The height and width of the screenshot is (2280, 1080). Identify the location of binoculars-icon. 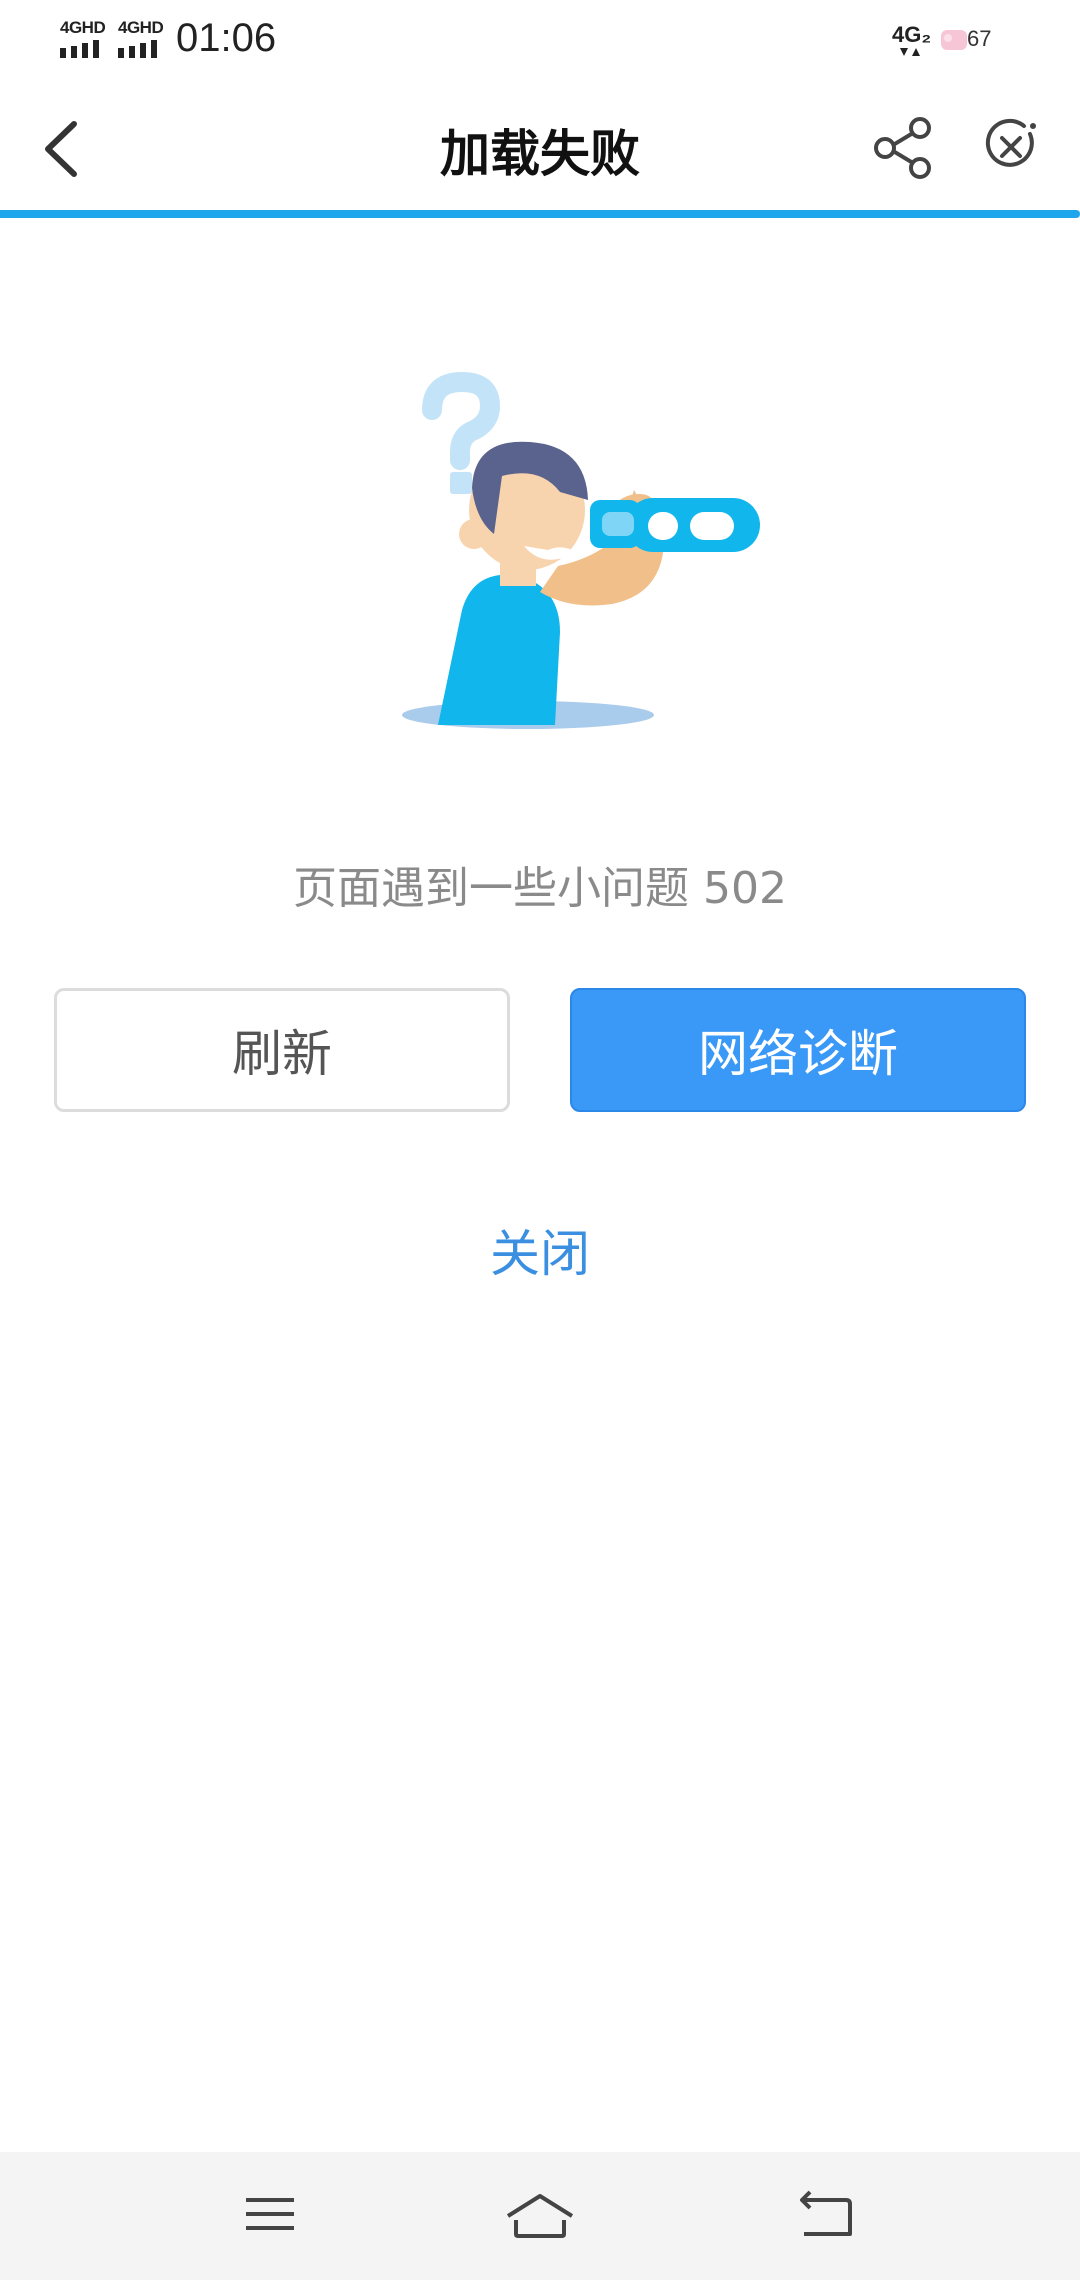
(675, 525).